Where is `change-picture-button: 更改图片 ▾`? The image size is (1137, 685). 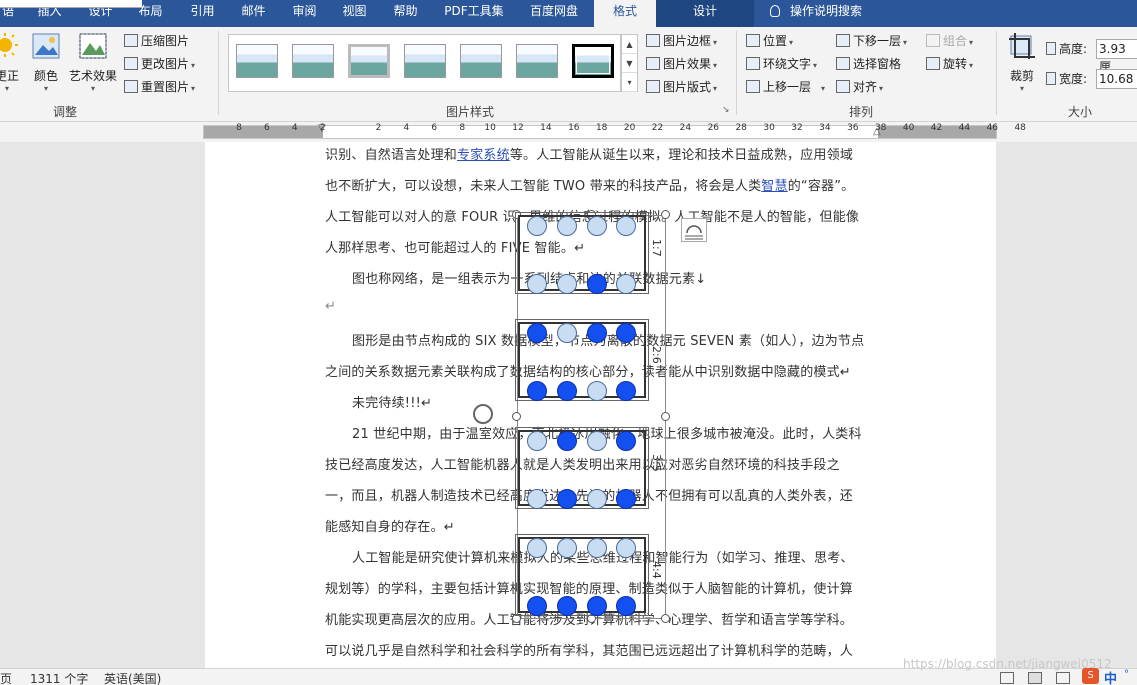 change-picture-button: 更改图片 ▾ is located at coordinates (159, 64).